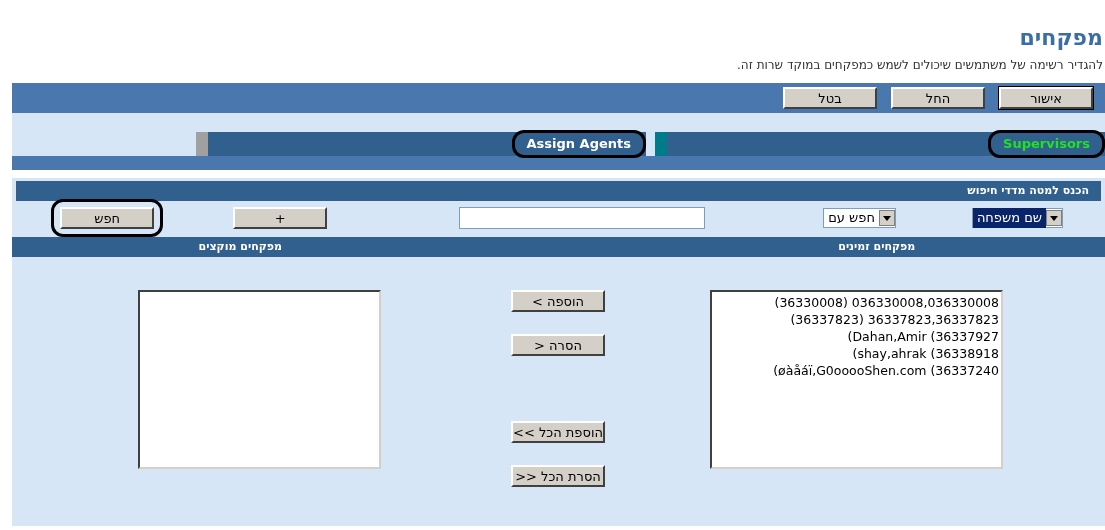 The width and height of the screenshot is (1105, 530). What do you see at coordinates (280, 218) in the screenshot?
I see `button: +` at bounding box center [280, 218].